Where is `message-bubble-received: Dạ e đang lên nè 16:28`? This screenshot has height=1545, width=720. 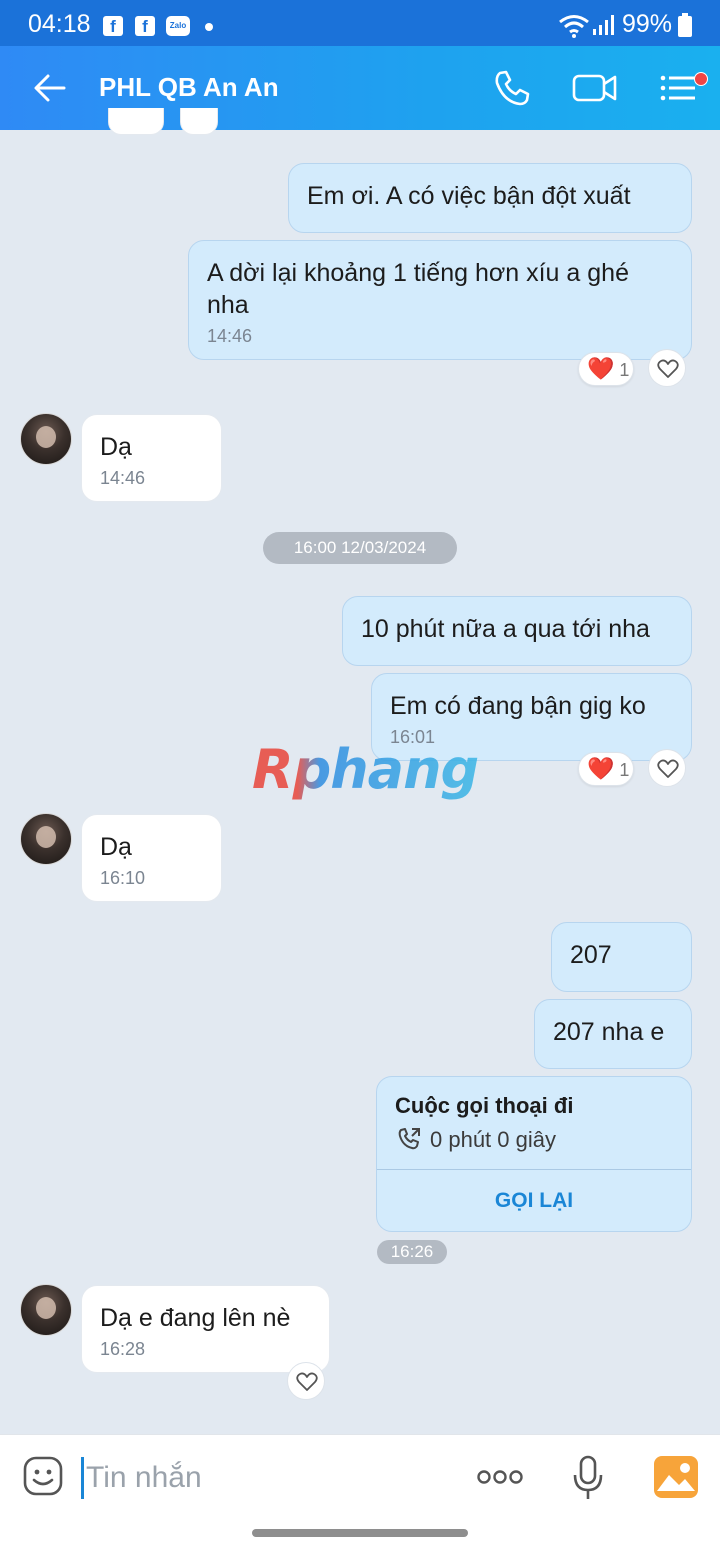
message-bubble-received: Dạ e đang lên nè 16:28 is located at coordinates (205, 1329).